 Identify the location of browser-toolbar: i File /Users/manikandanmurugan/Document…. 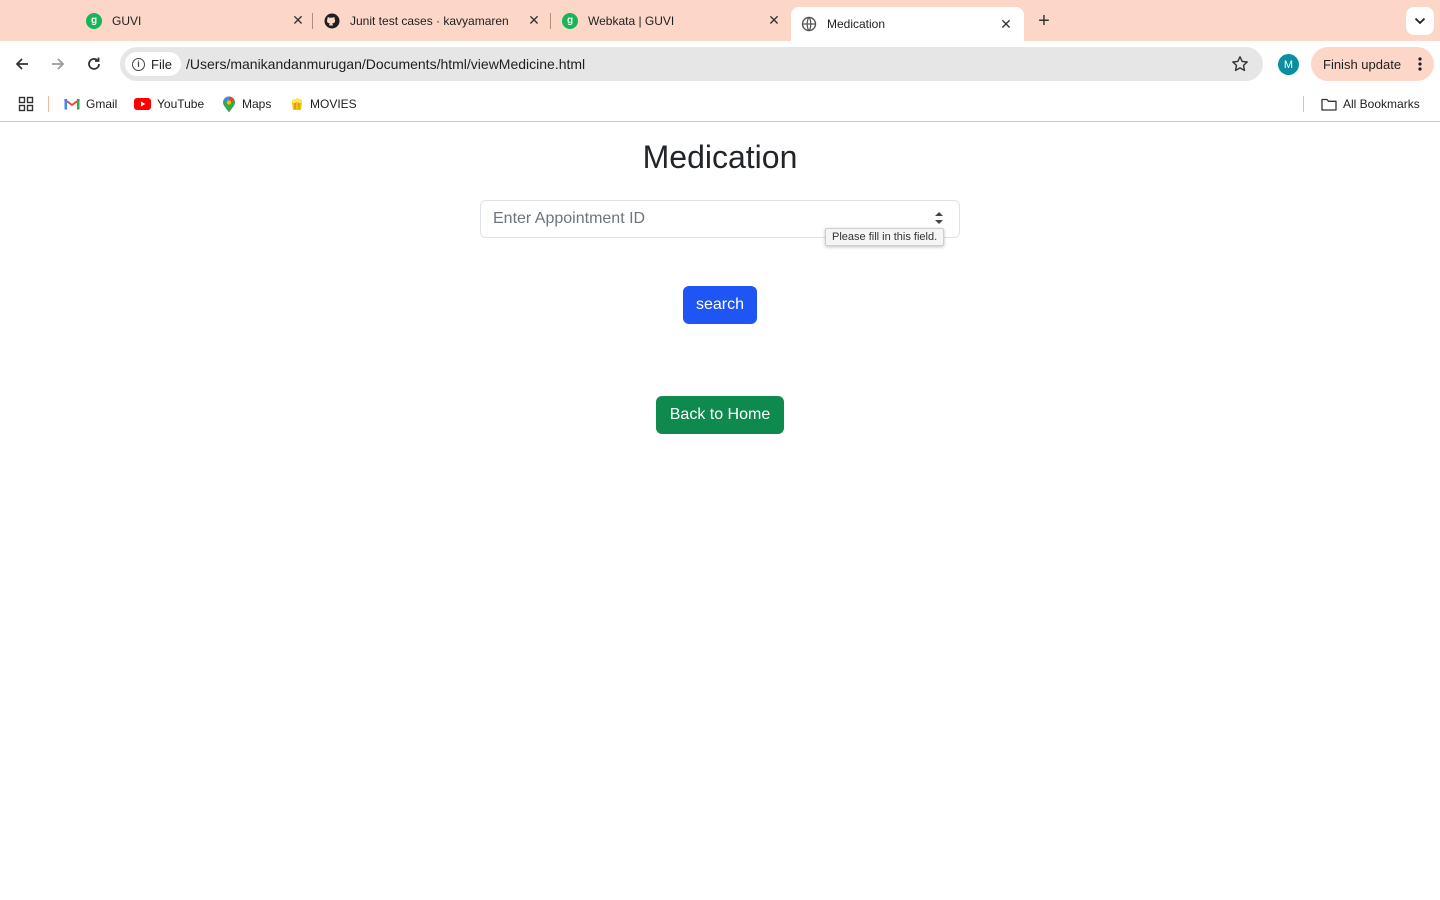
(720, 64).